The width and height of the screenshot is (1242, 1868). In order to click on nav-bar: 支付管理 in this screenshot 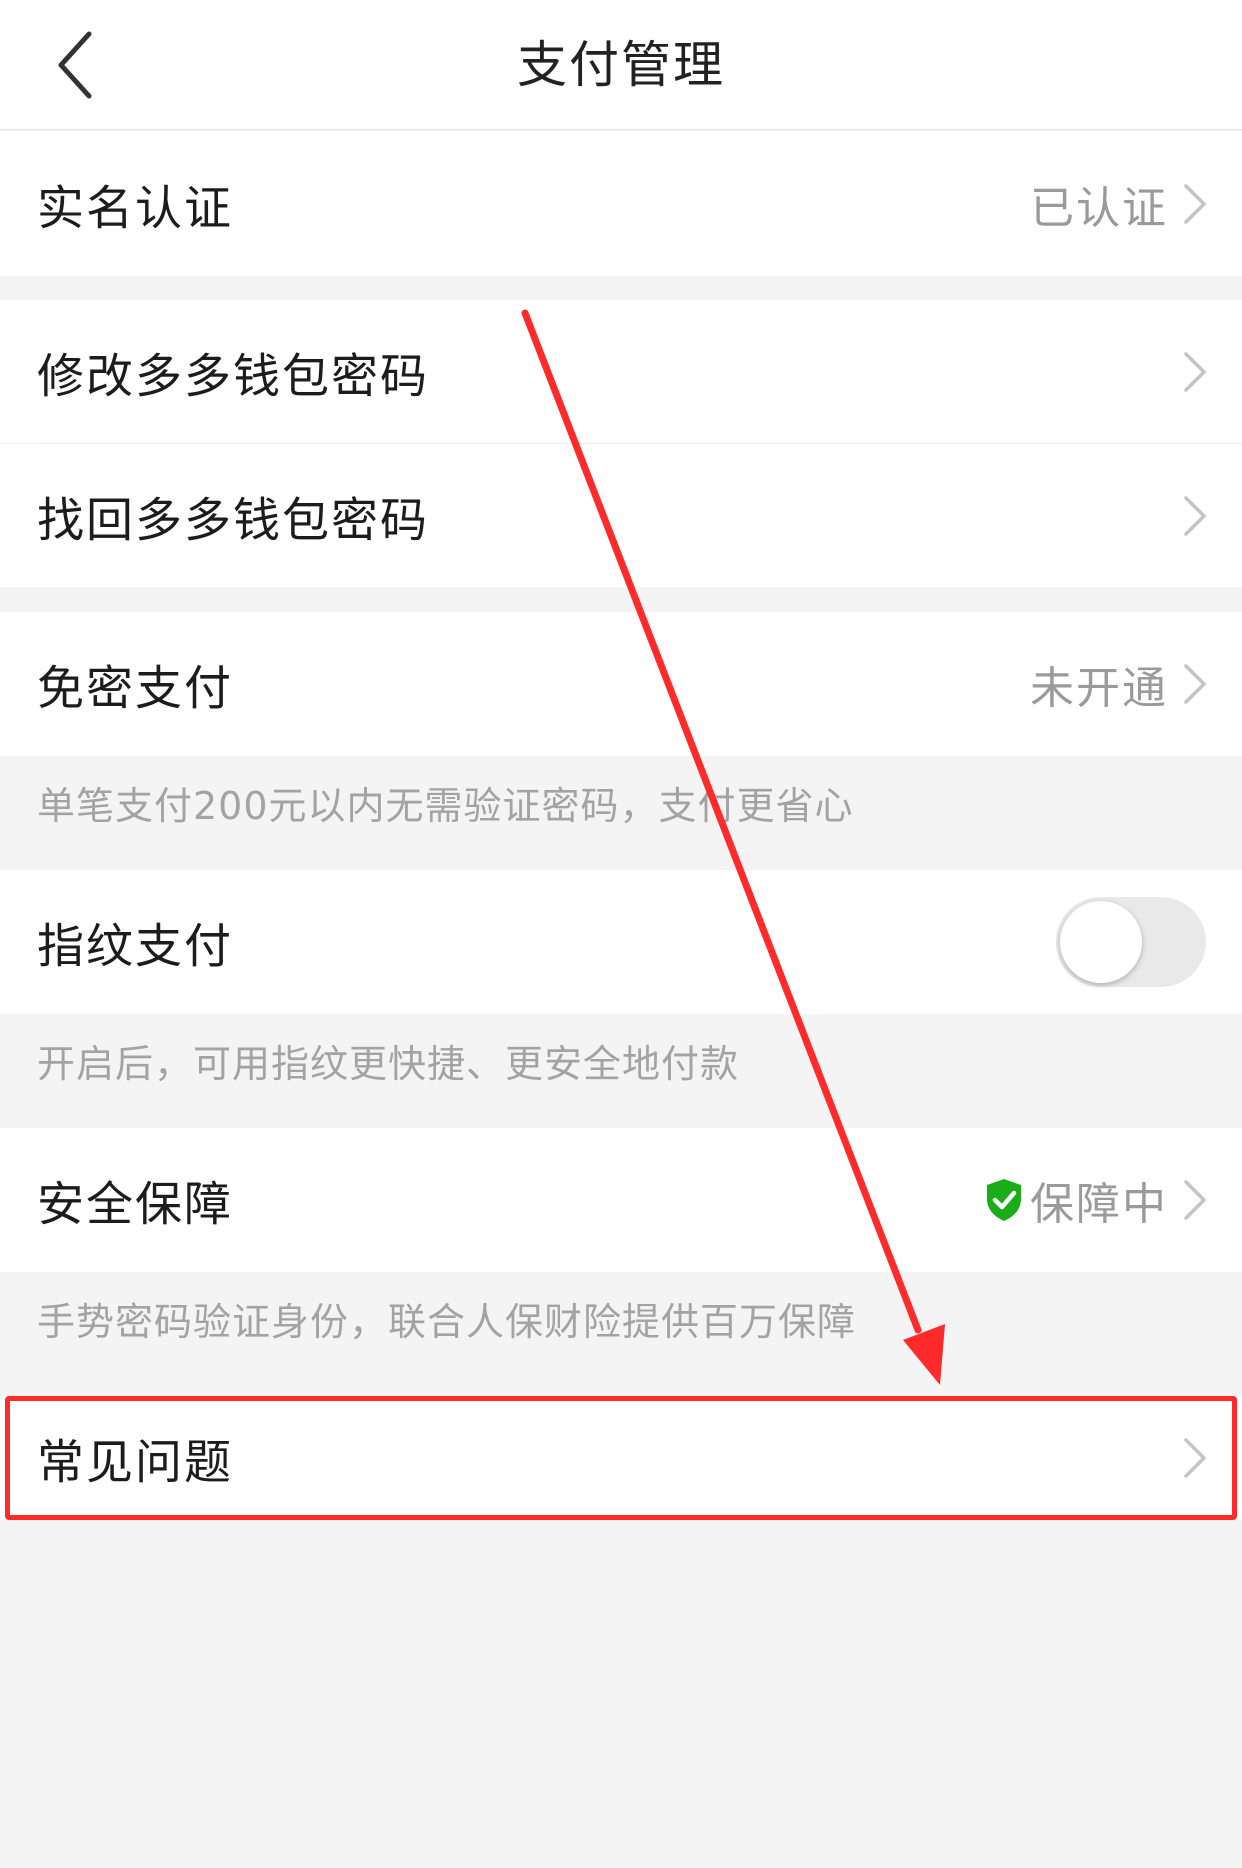, I will do `click(621, 65)`.